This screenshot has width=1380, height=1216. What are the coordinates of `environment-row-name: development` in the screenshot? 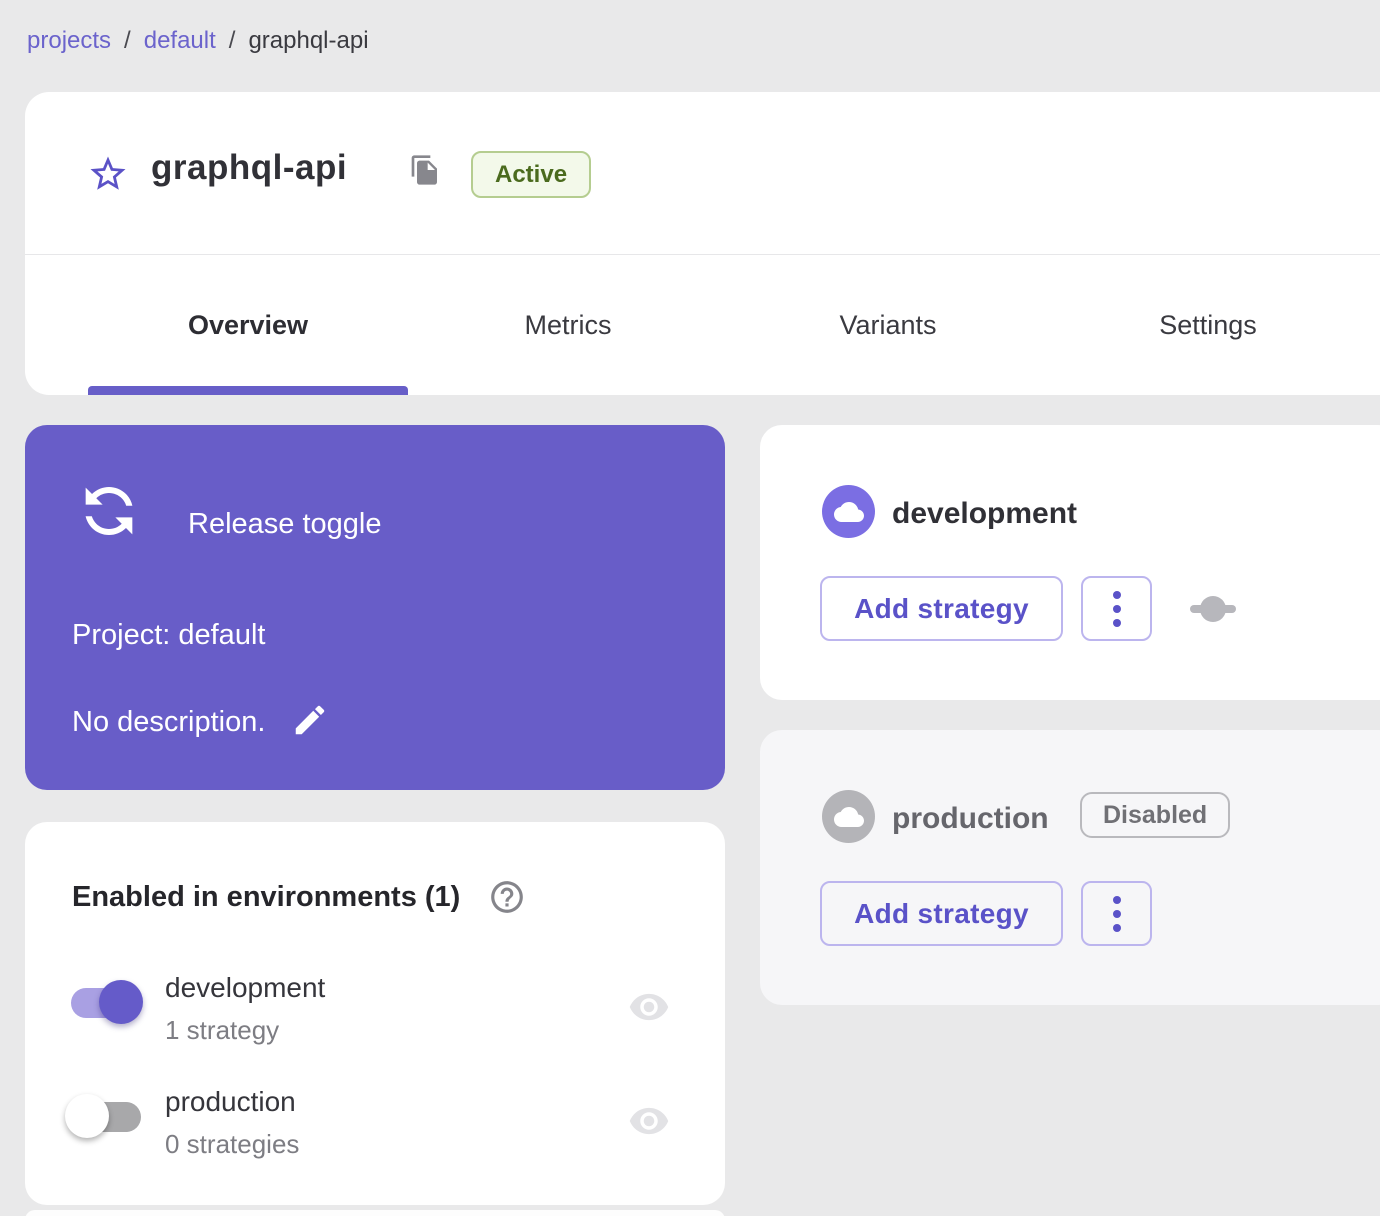 It's located at (245, 987).